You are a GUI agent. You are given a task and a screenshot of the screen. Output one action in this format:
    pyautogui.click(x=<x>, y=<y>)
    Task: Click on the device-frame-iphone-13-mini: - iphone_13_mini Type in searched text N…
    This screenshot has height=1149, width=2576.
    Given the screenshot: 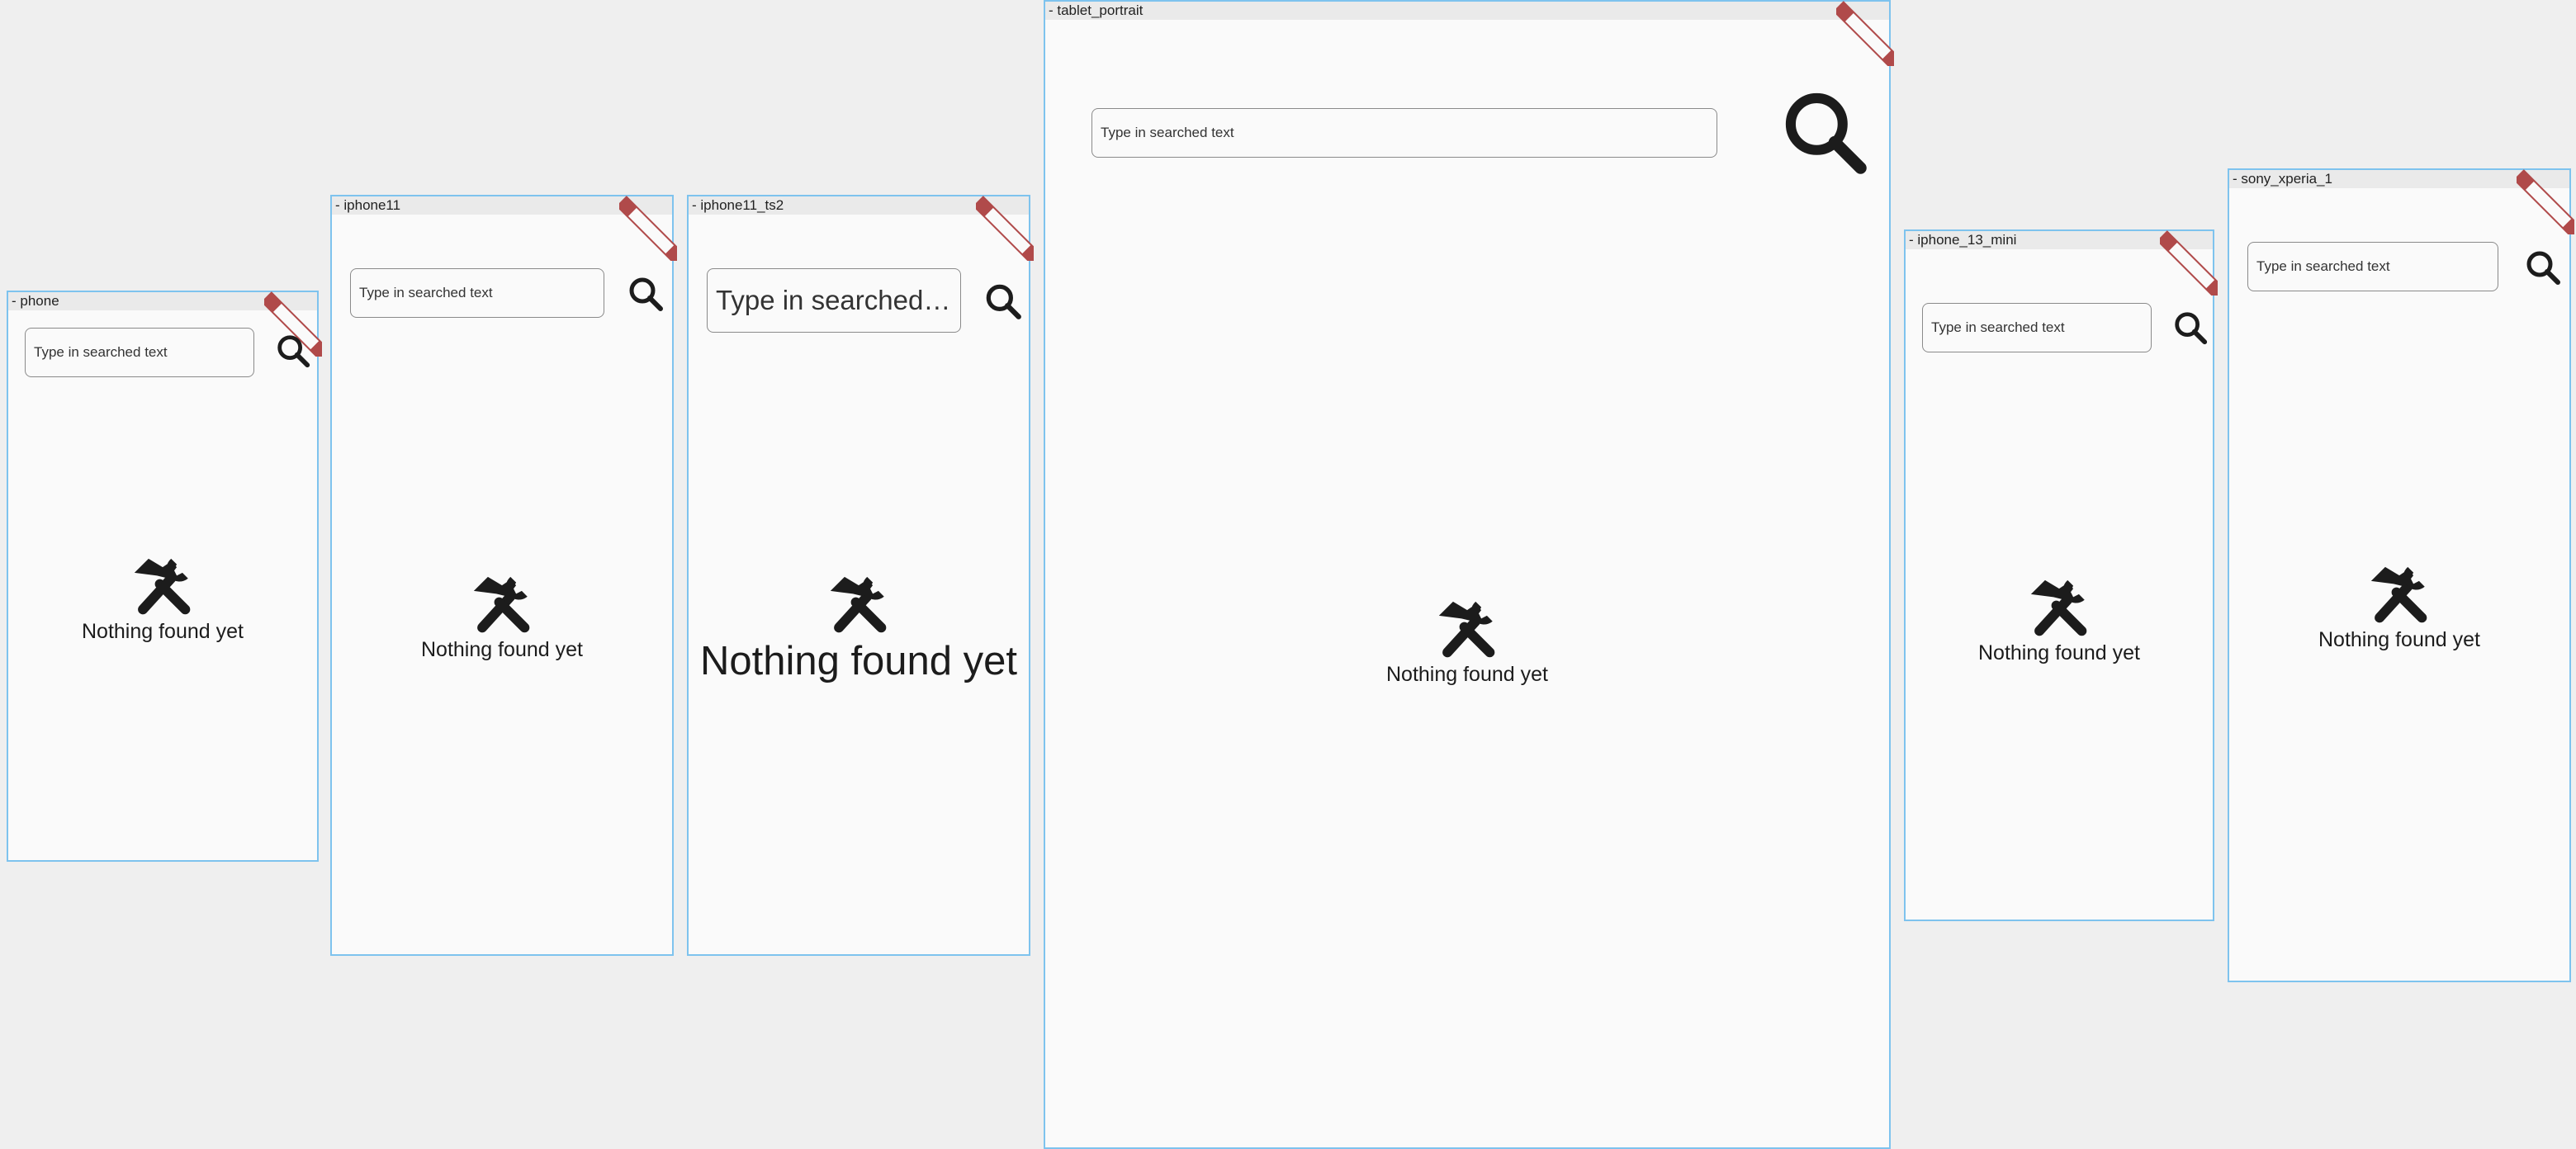 What is the action you would take?
    pyautogui.click(x=2061, y=575)
    